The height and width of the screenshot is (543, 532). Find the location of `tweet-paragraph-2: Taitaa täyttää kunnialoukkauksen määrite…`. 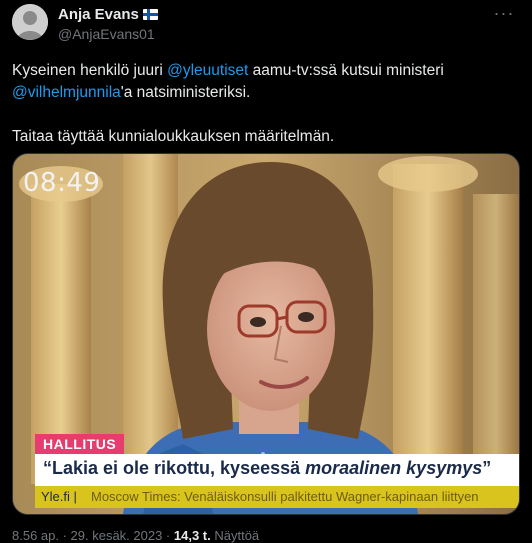

tweet-paragraph-2: Taitaa täyttää kunnialoukkauksen määrite… is located at coordinates (173, 136).